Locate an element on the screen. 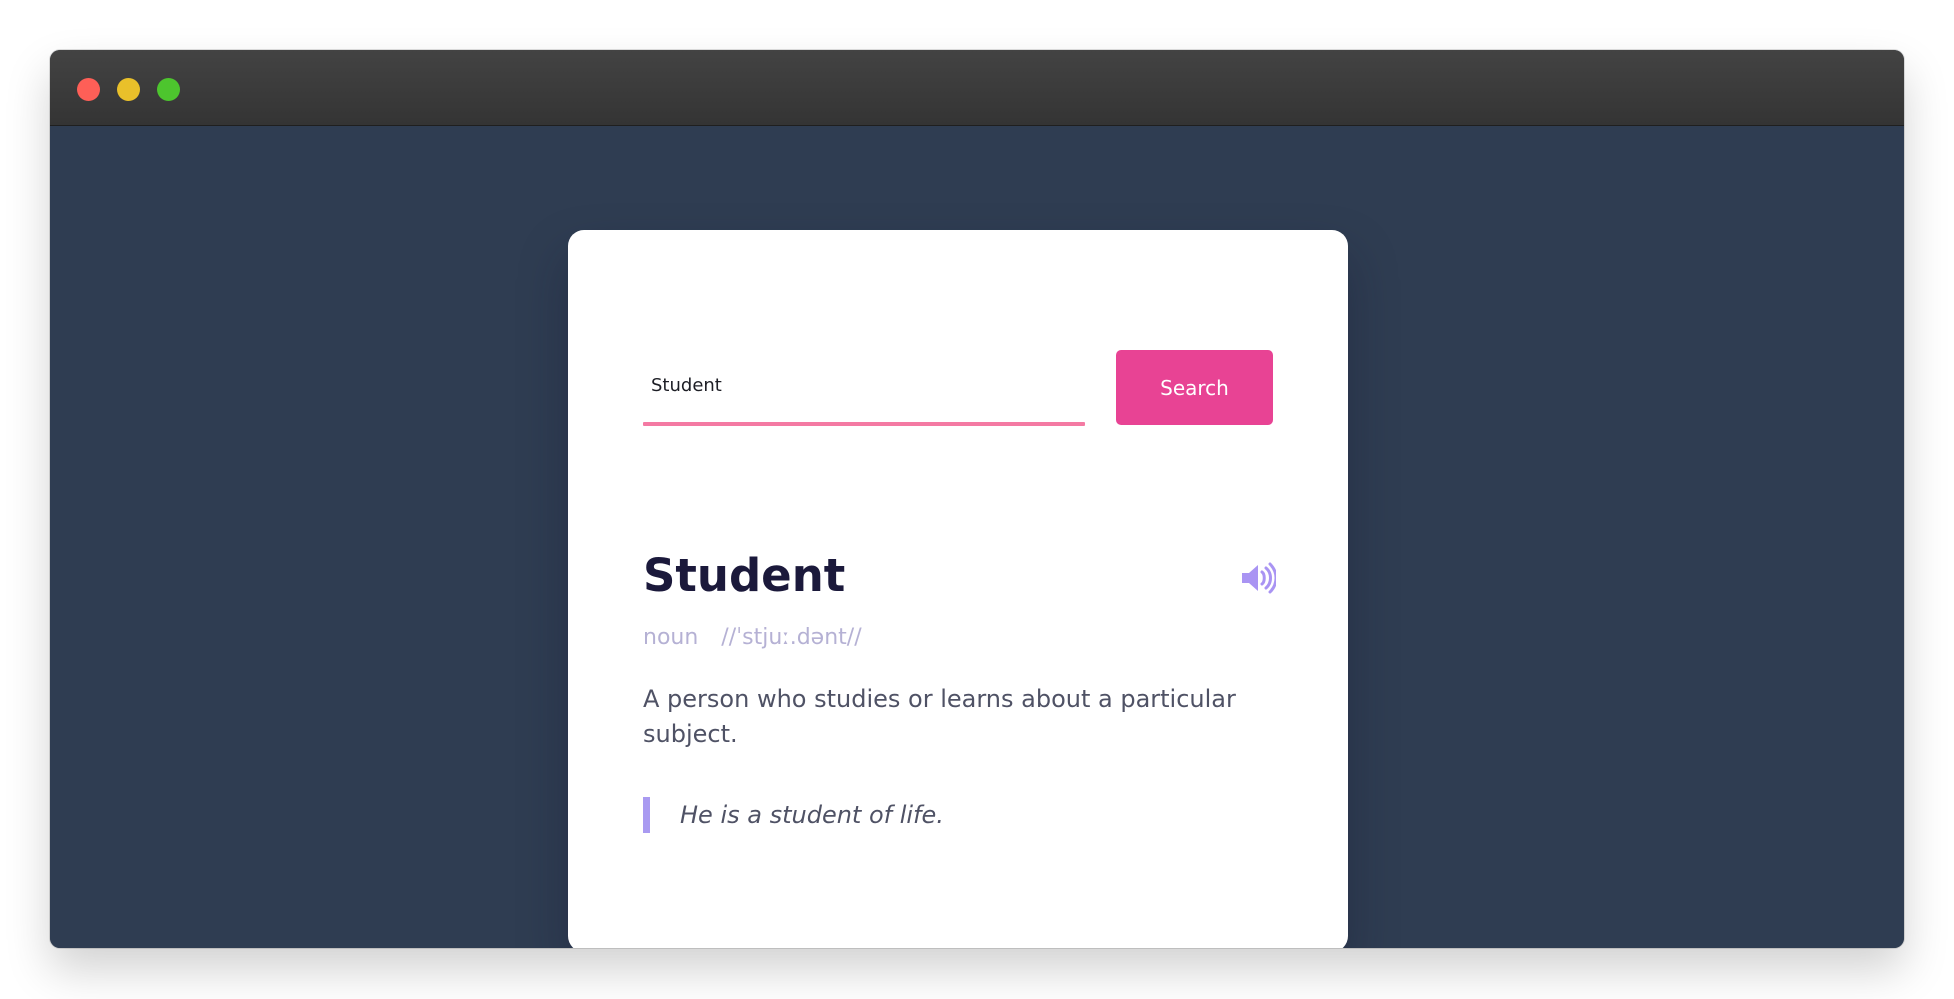 The width and height of the screenshot is (1954, 999). search-input-wrapper is located at coordinates (864, 388).